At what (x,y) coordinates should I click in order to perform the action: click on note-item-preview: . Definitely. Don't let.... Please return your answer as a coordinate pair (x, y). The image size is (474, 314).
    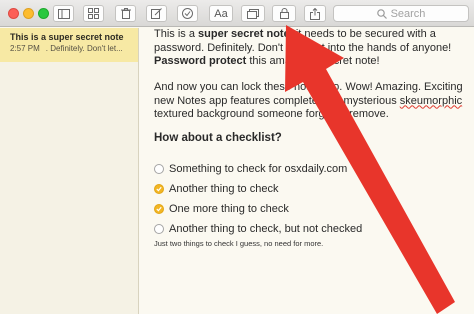
    Looking at the image, I should click on (84, 48).